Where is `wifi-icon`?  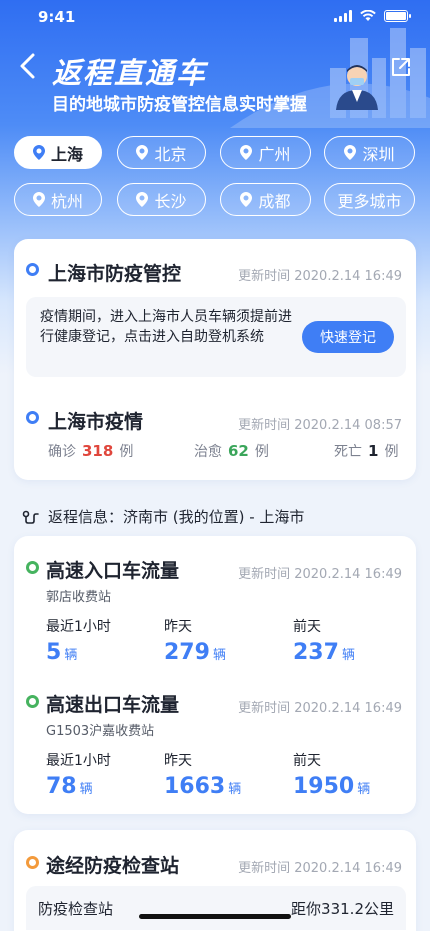 wifi-icon is located at coordinates (368, 15).